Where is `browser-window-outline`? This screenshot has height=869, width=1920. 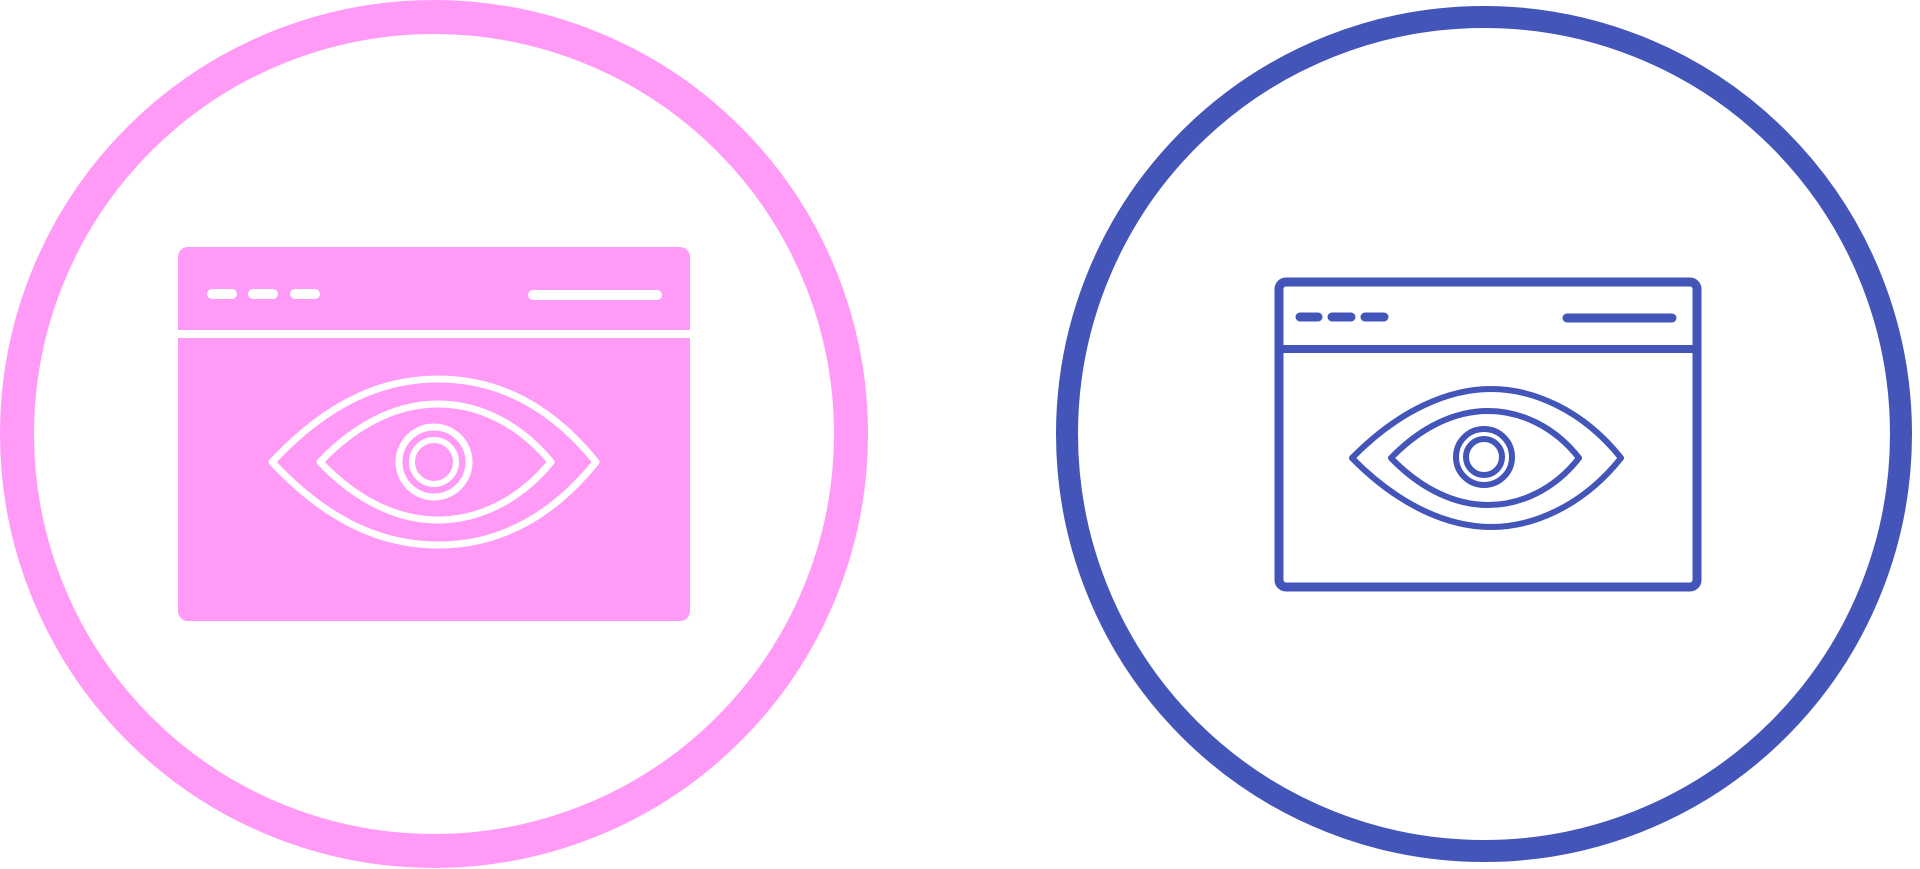 browser-window-outline is located at coordinates (1488, 434).